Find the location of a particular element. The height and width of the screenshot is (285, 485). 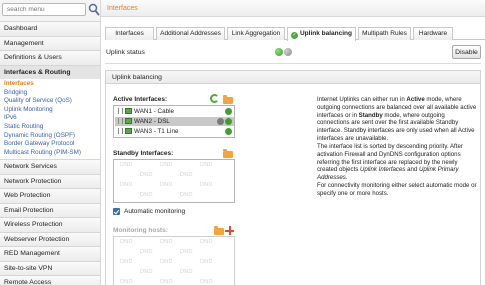

tab-uplink-balancing: ✓ Uplink balancing is located at coordinates (321, 34).